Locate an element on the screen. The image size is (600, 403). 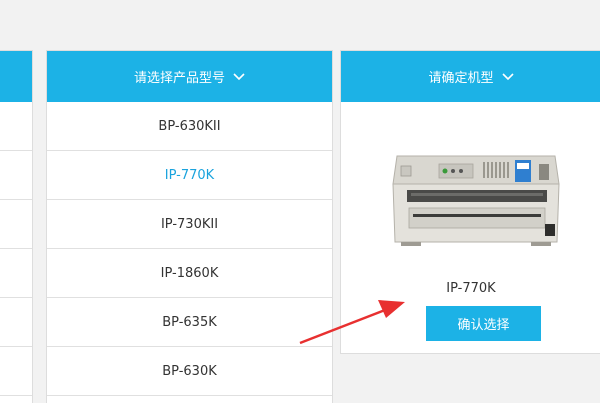
model-item-bp-630kii: BP-630KII is located at coordinates (189, 126).